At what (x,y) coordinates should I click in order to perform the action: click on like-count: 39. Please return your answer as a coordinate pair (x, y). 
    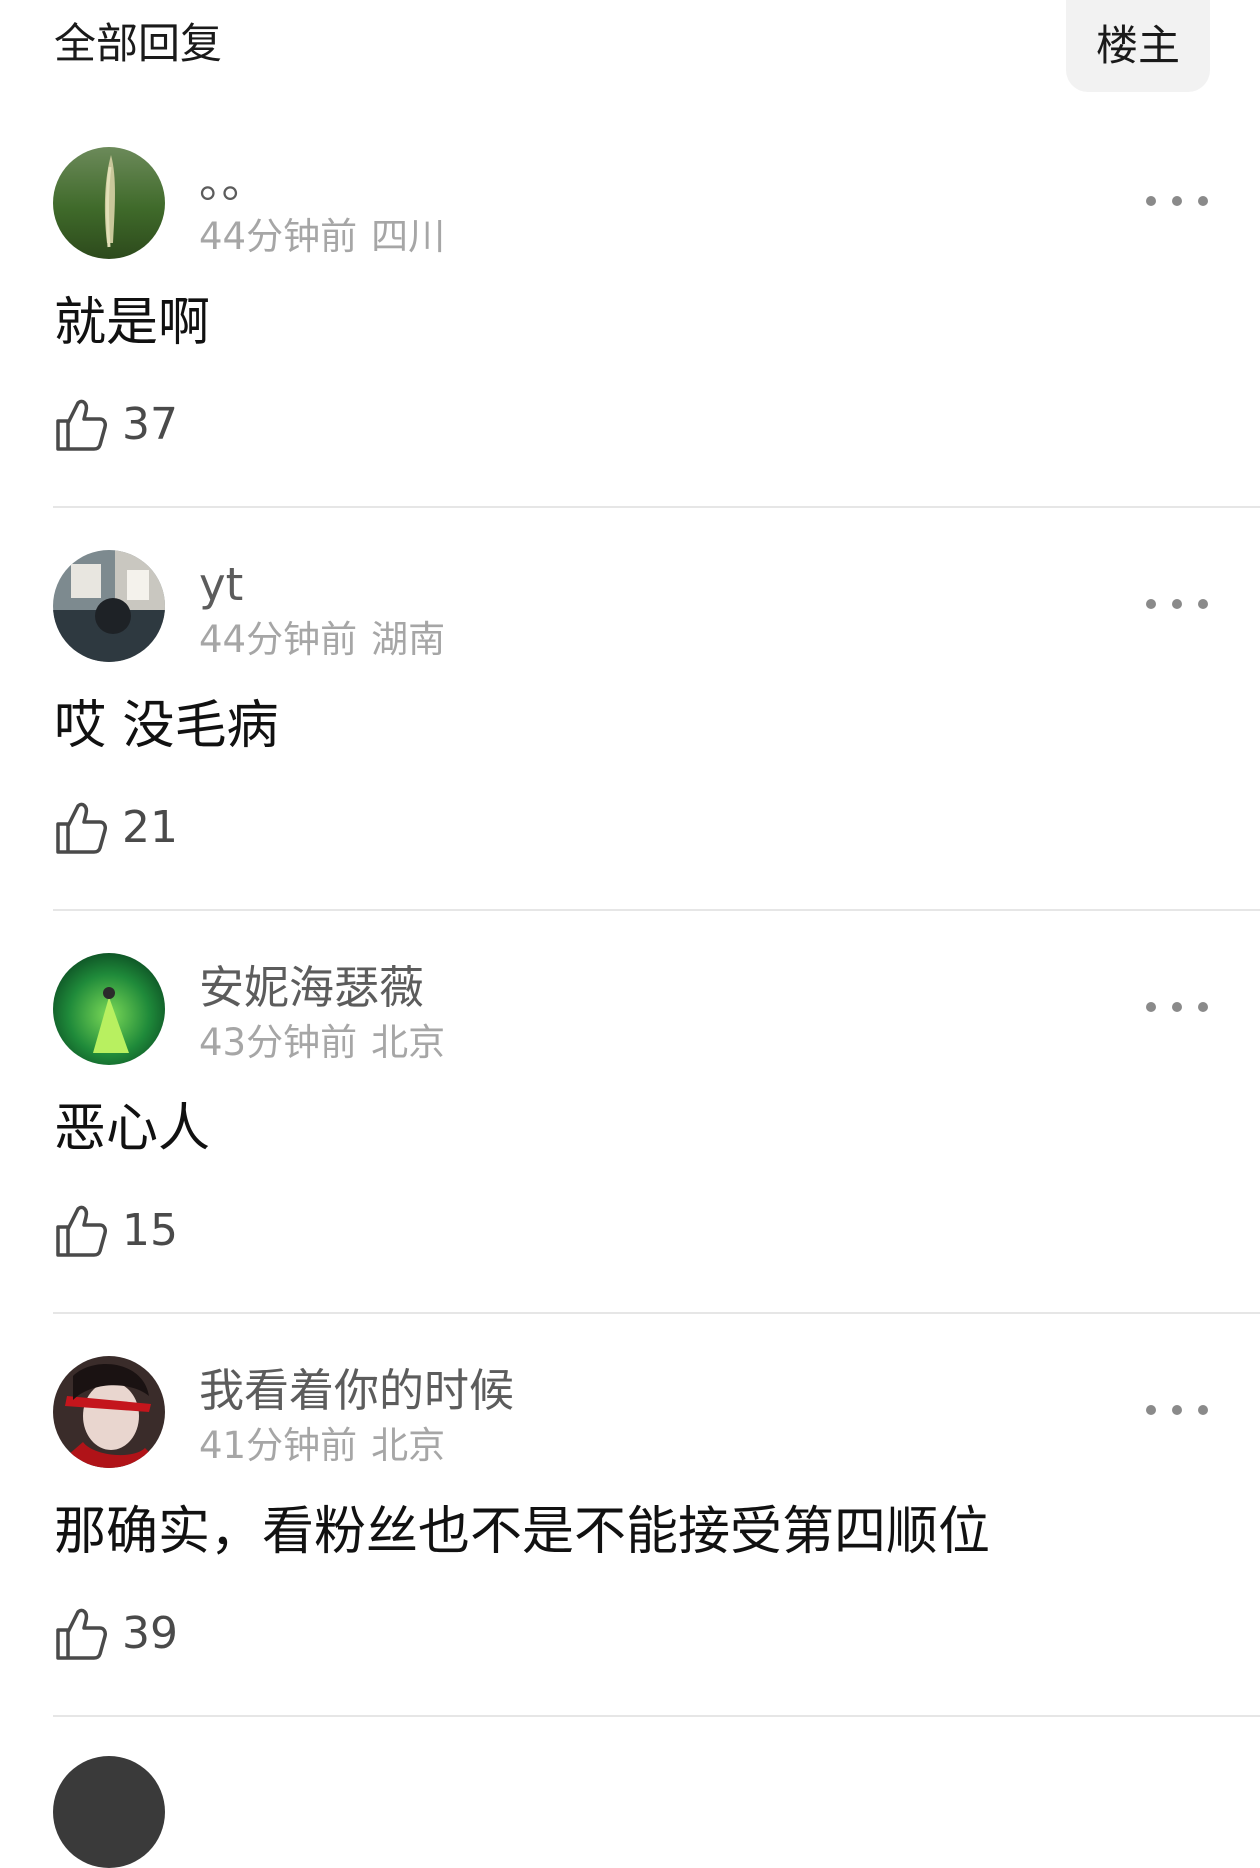
    Looking at the image, I should click on (150, 1633).